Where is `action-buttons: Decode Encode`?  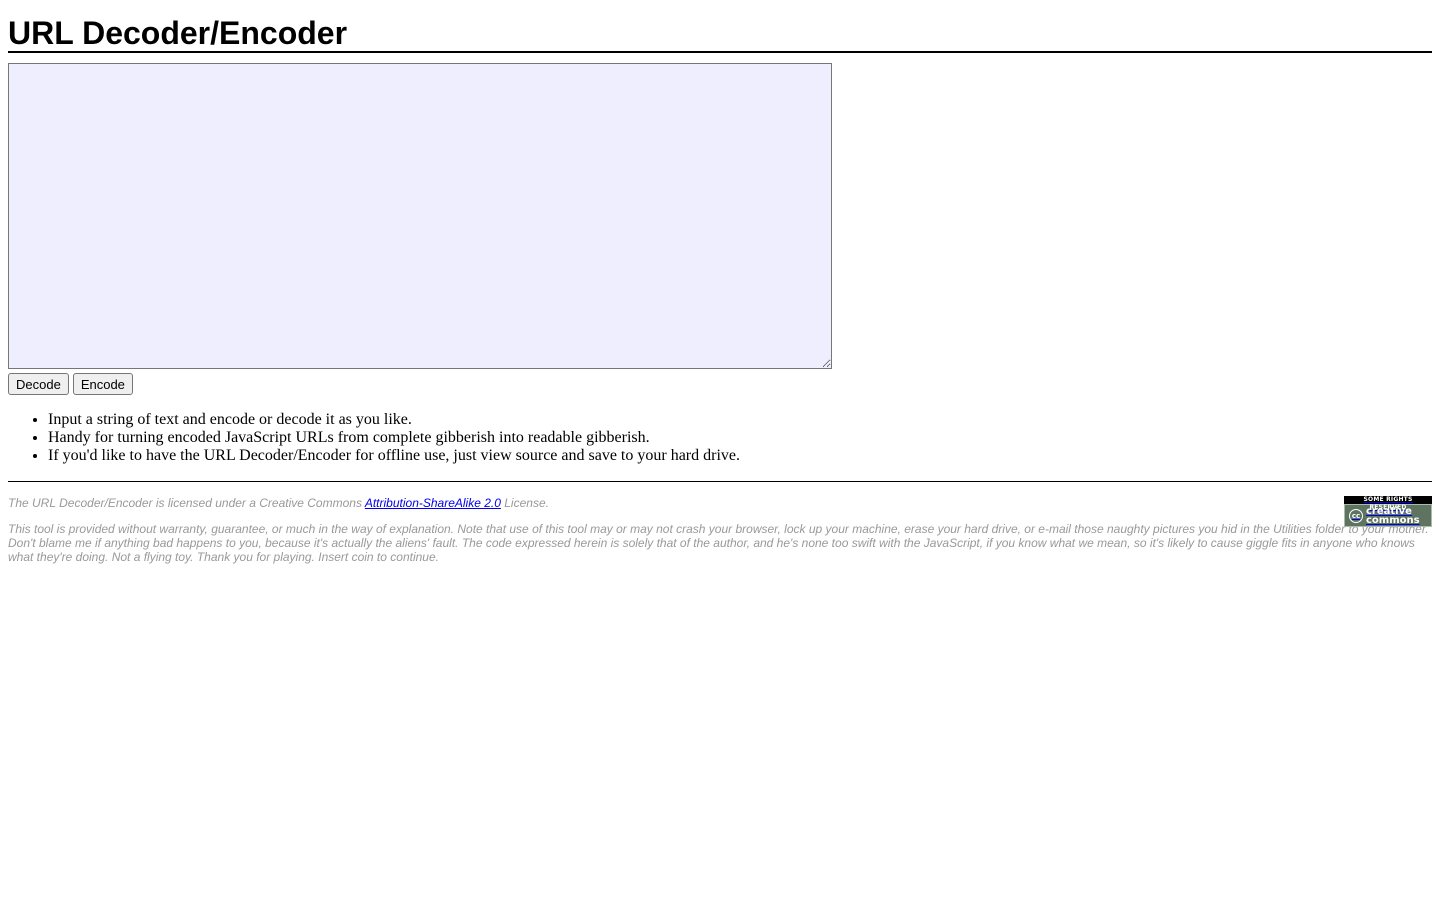
action-buttons: Decode Encode is located at coordinates (720, 384).